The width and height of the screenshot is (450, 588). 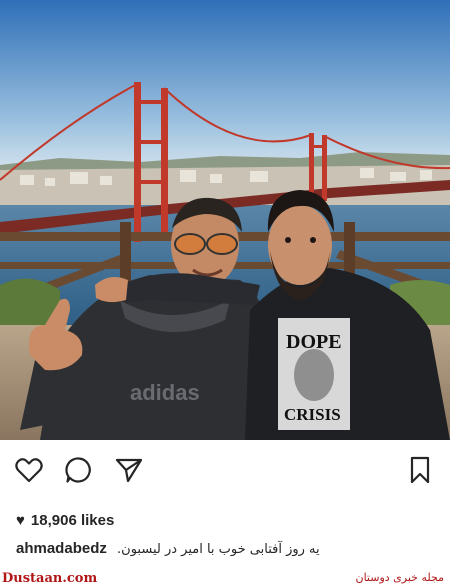 I want to click on heart-outline-icon, so click(x=29, y=470).